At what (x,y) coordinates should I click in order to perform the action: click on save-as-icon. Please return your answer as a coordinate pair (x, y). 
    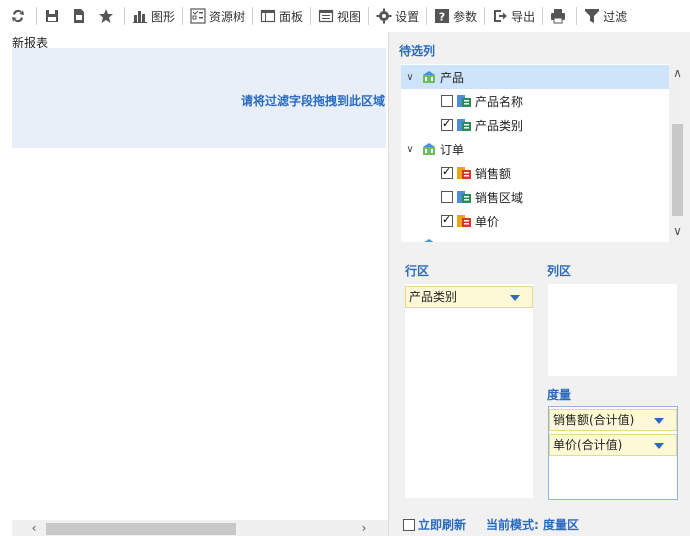
    Looking at the image, I should click on (79, 16).